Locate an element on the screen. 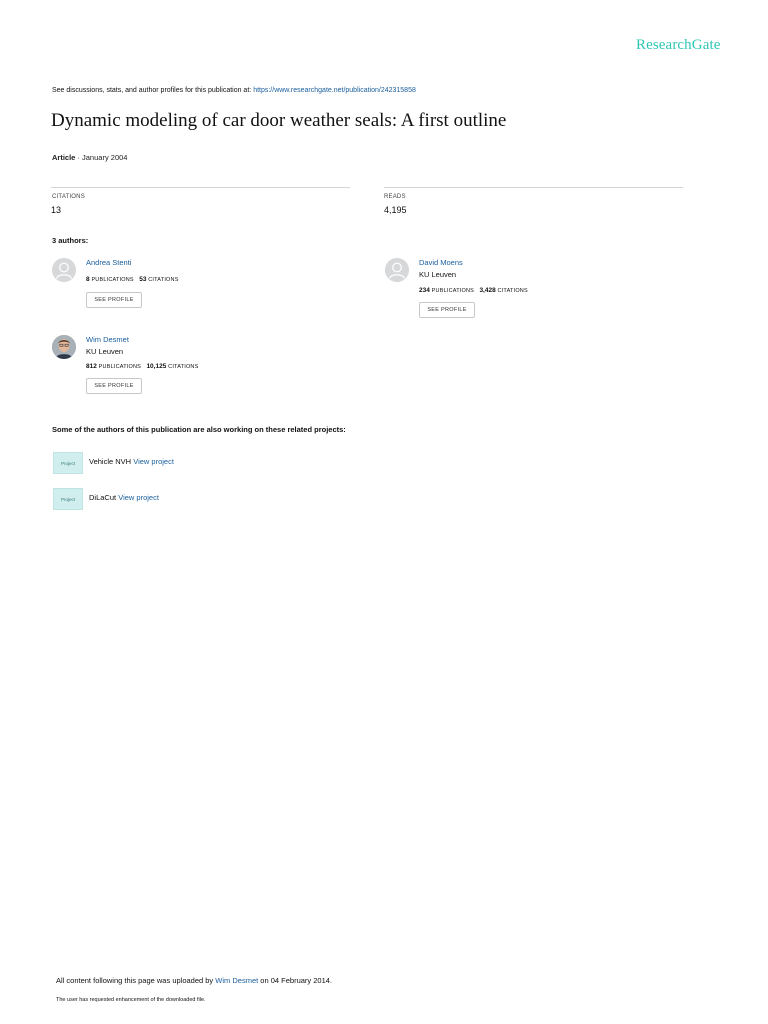 The width and height of the screenshot is (768, 1024). project-name: Vehicle NVH is located at coordinates (110, 461).